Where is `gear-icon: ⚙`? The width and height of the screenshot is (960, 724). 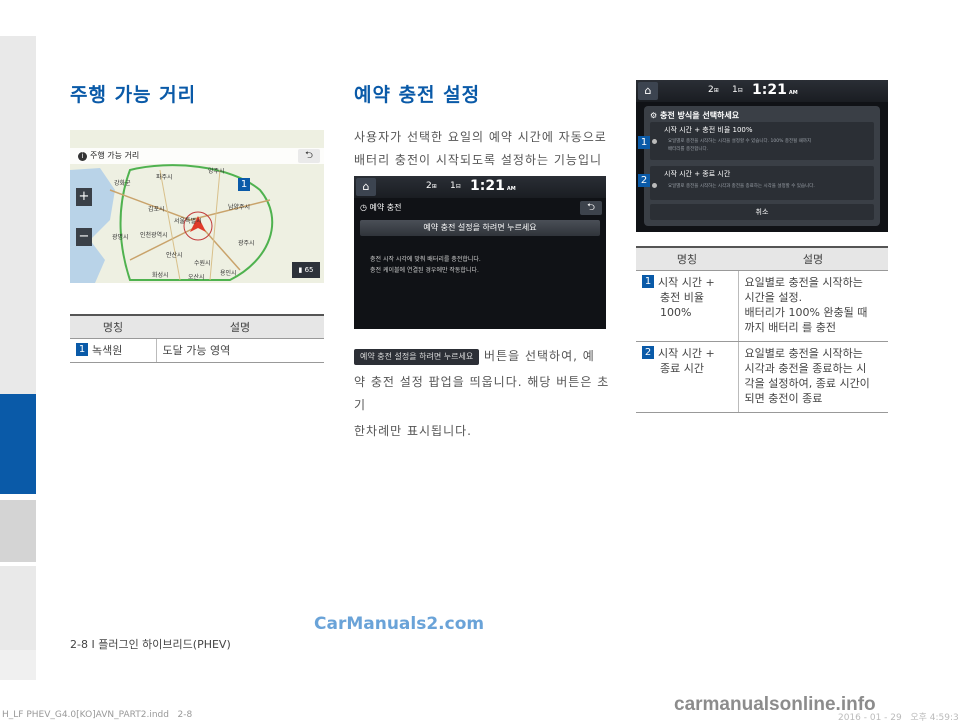
gear-icon: ⚙ is located at coordinates (654, 115).